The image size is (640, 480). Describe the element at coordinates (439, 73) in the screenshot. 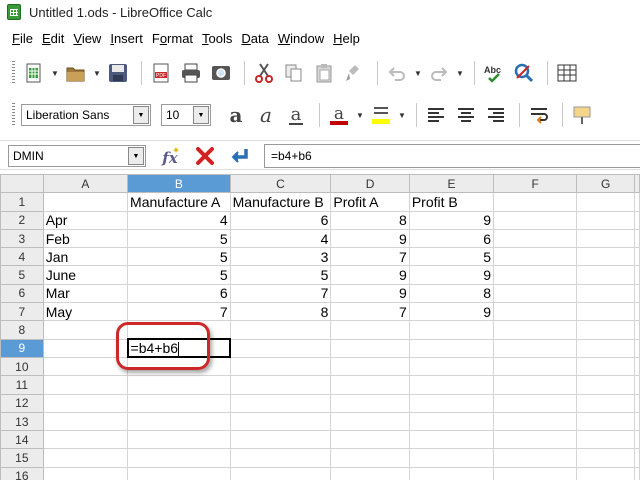

I see `redo-button` at that location.